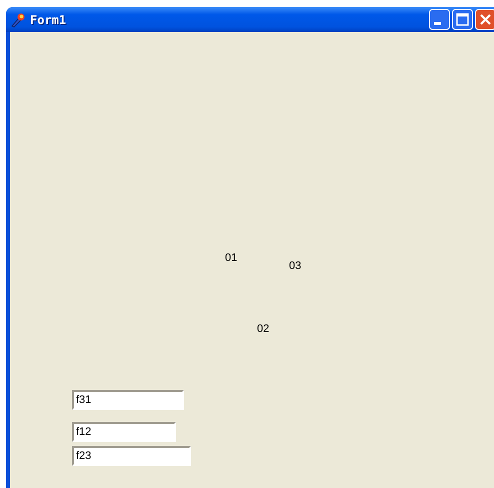  What do you see at coordinates (128, 400) in the screenshot?
I see `text-field: f31` at bounding box center [128, 400].